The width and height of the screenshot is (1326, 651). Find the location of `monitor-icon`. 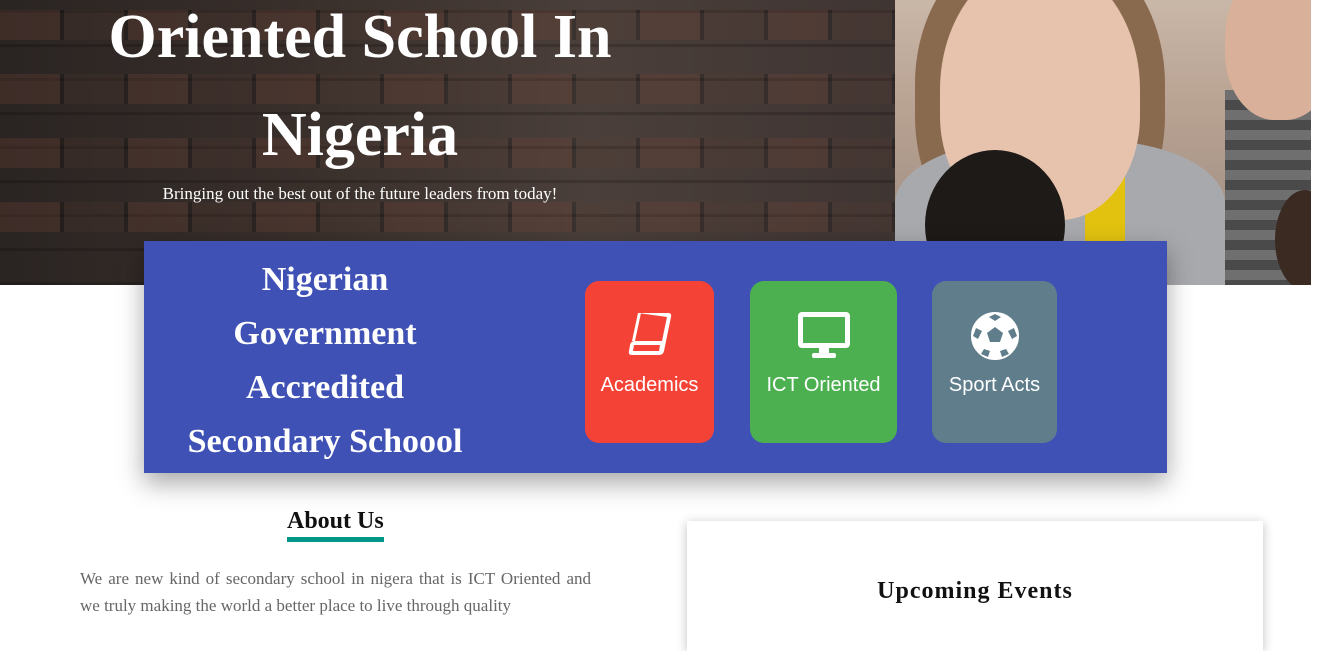

monitor-icon is located at coordinates (823, 337).